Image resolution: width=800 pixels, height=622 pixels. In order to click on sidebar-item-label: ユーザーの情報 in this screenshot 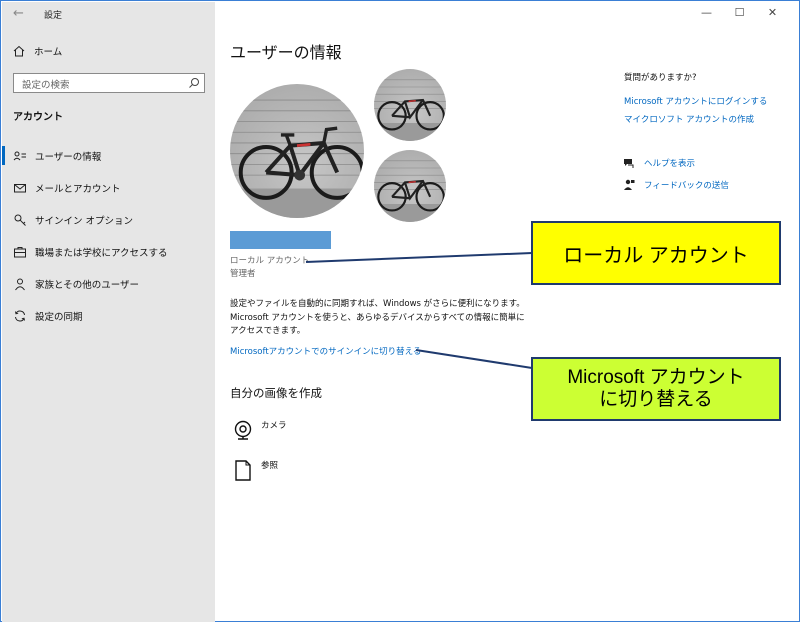, I will do `click(68, 157)`.